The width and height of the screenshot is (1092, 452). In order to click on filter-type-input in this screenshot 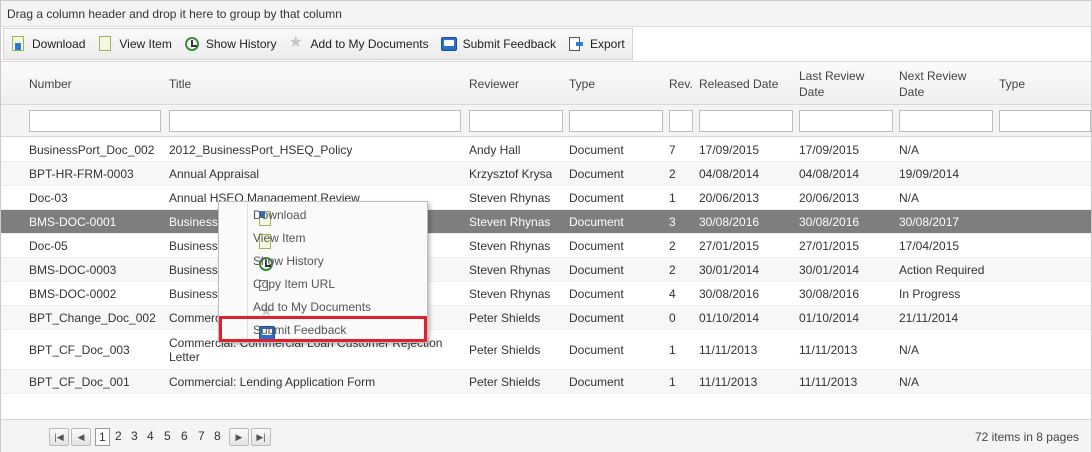, I will do `click(616, 121)`.